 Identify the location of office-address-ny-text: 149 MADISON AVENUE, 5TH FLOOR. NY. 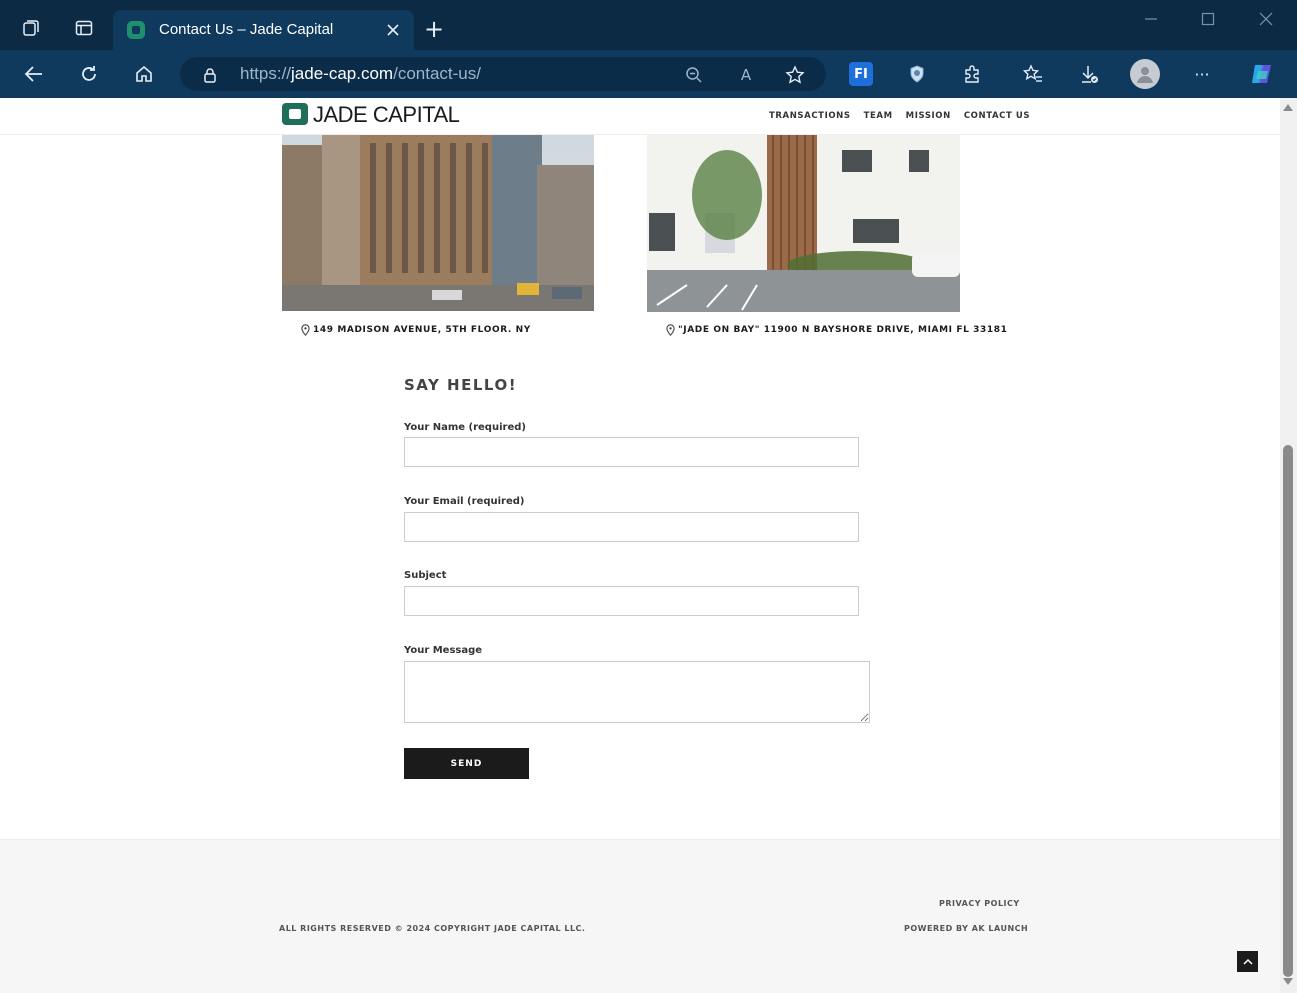
(422, 330).